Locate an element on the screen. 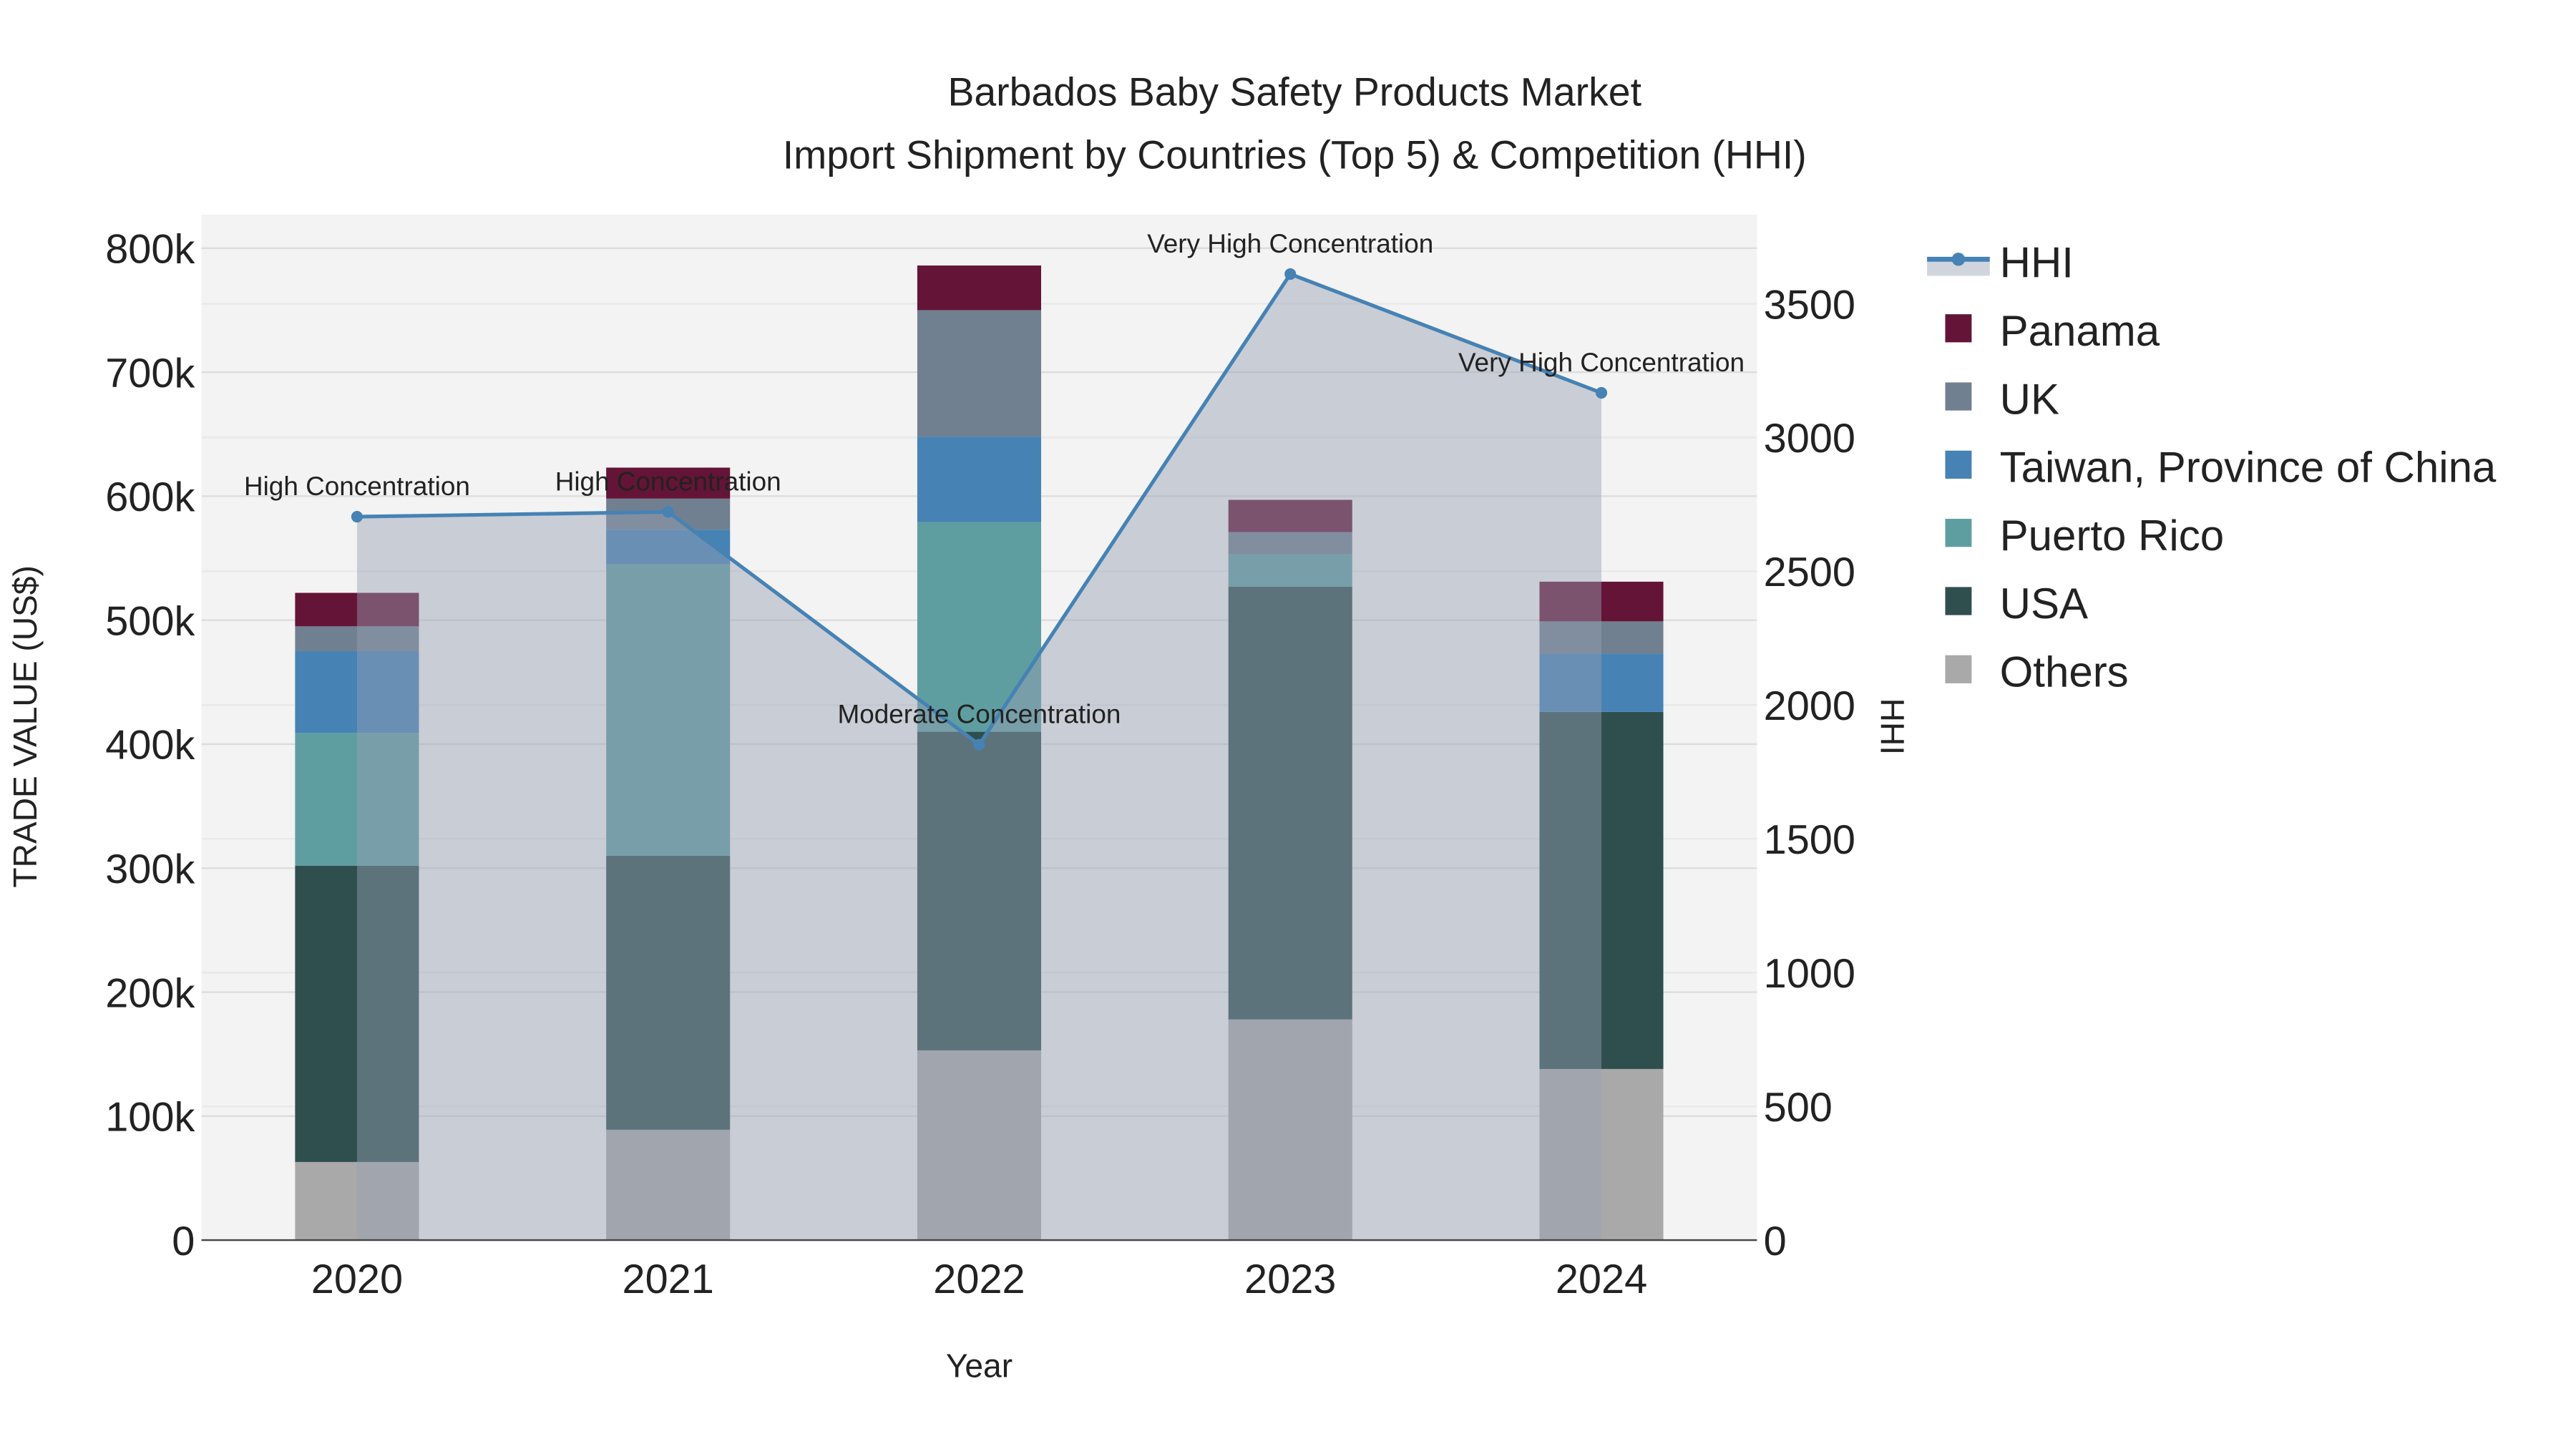  y2-tick-label: 2000 is located at coordinates (1809, 706).